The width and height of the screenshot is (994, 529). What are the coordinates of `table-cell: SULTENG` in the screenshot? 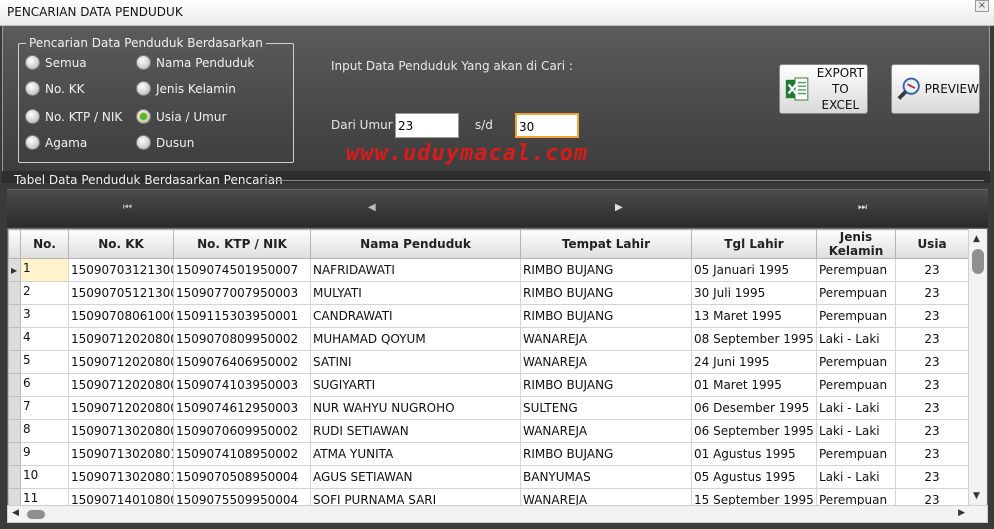 It's located at (606, 408).